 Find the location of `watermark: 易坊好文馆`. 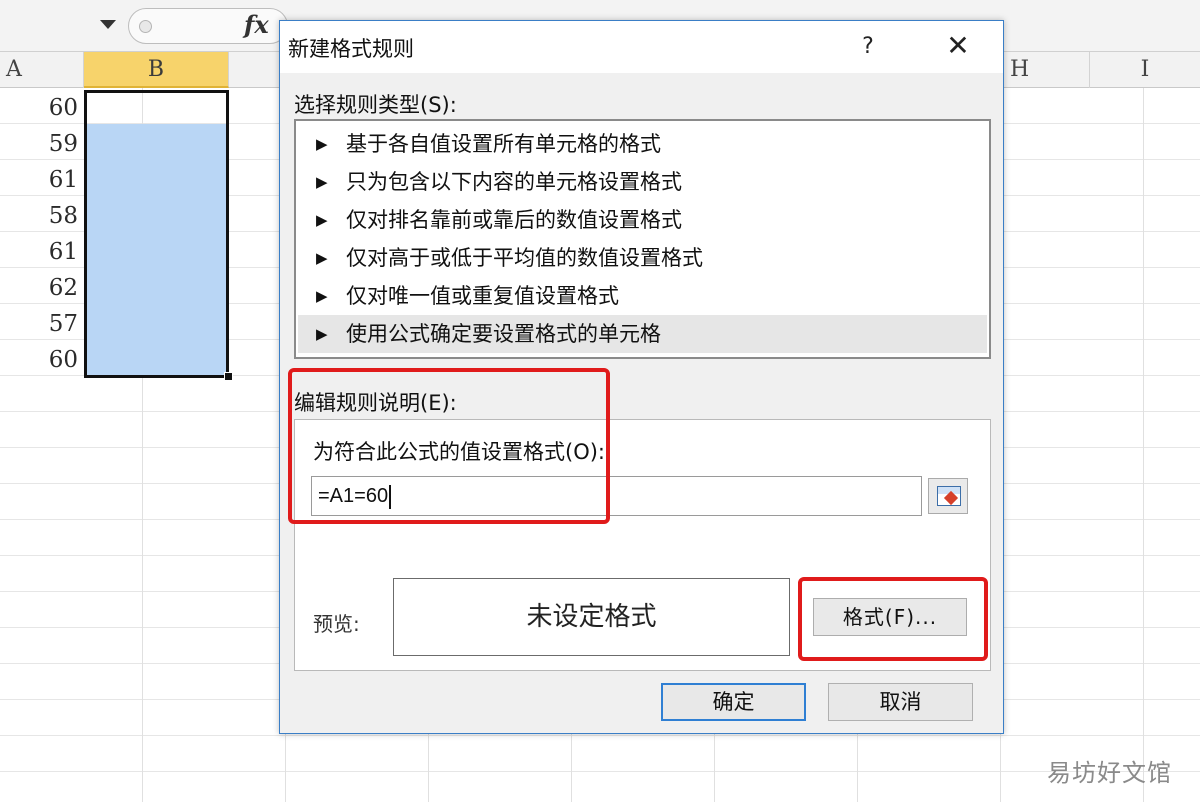

watermark: 易坊好文馆 is located at coordinates (1109, 773).